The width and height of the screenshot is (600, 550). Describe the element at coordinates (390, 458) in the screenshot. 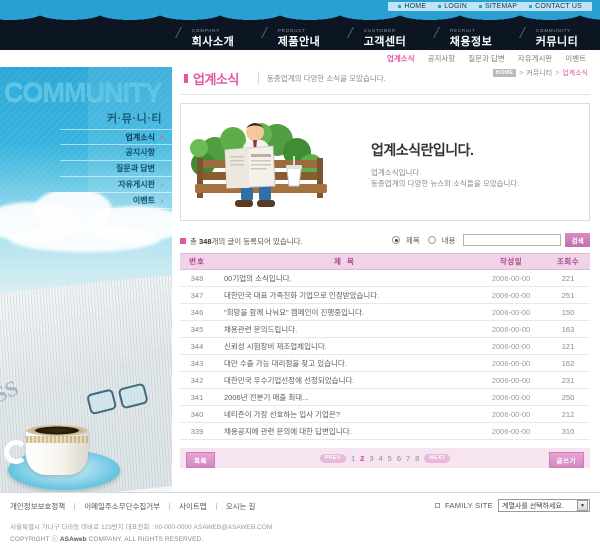

I see `page-number-5: 5` at that location.